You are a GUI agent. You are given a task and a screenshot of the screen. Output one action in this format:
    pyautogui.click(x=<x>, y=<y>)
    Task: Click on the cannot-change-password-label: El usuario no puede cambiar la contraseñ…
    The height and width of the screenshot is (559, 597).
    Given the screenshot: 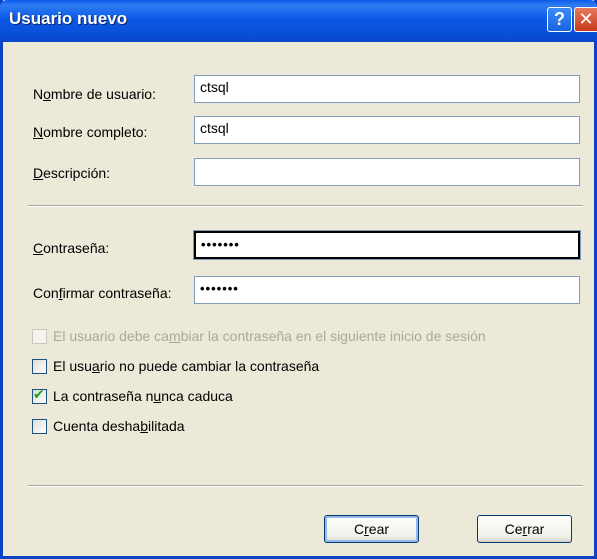 What is the action you would take?
    pyautogui.click(x=186, y=366)
    